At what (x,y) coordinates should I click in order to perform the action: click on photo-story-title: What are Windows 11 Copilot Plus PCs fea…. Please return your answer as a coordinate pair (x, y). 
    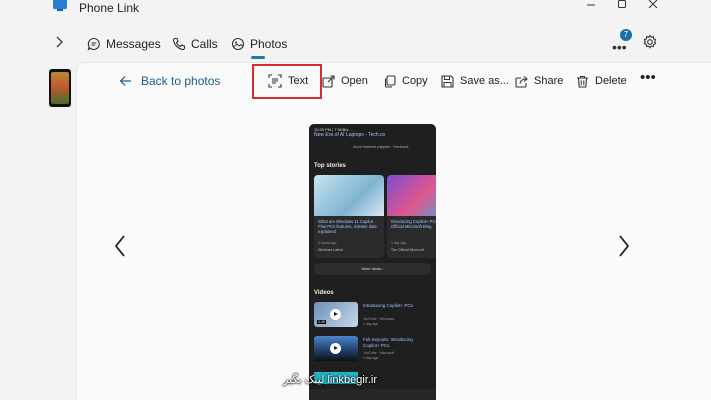
    Looking at the image, I should click on (347, 226).